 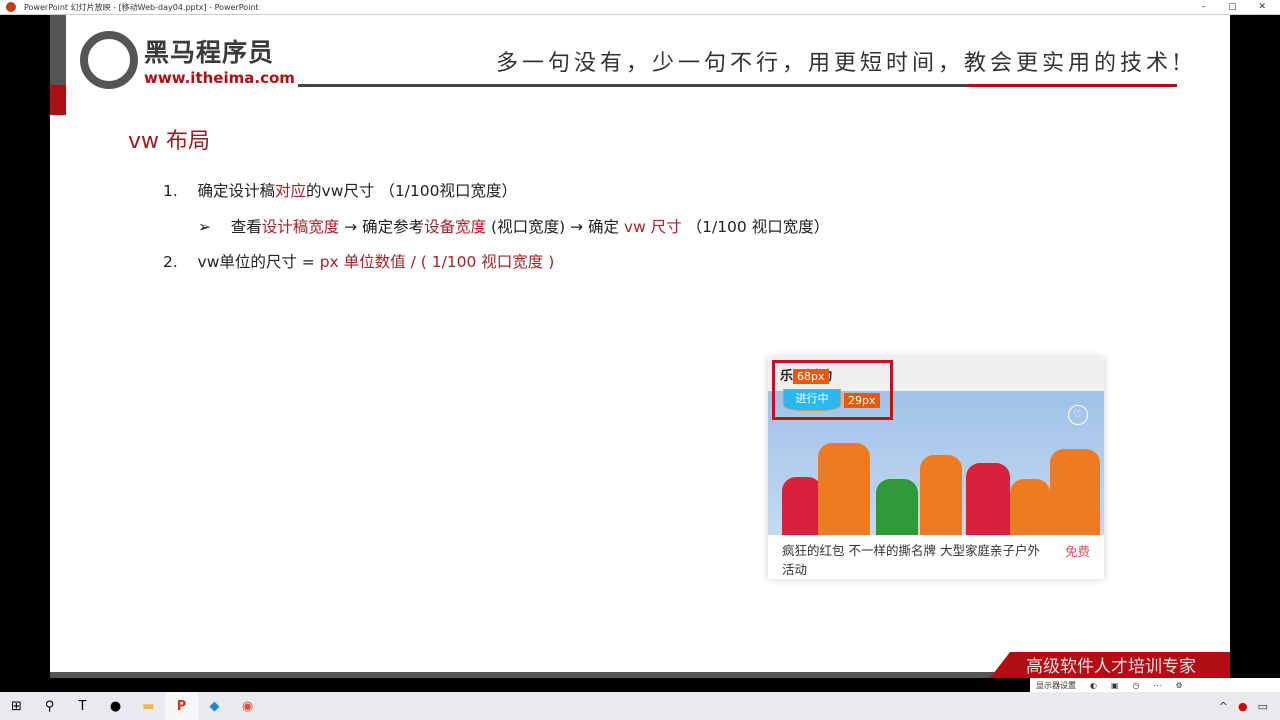 I want to click on highlight: vw 尺寸, so click(x=652, y=227).